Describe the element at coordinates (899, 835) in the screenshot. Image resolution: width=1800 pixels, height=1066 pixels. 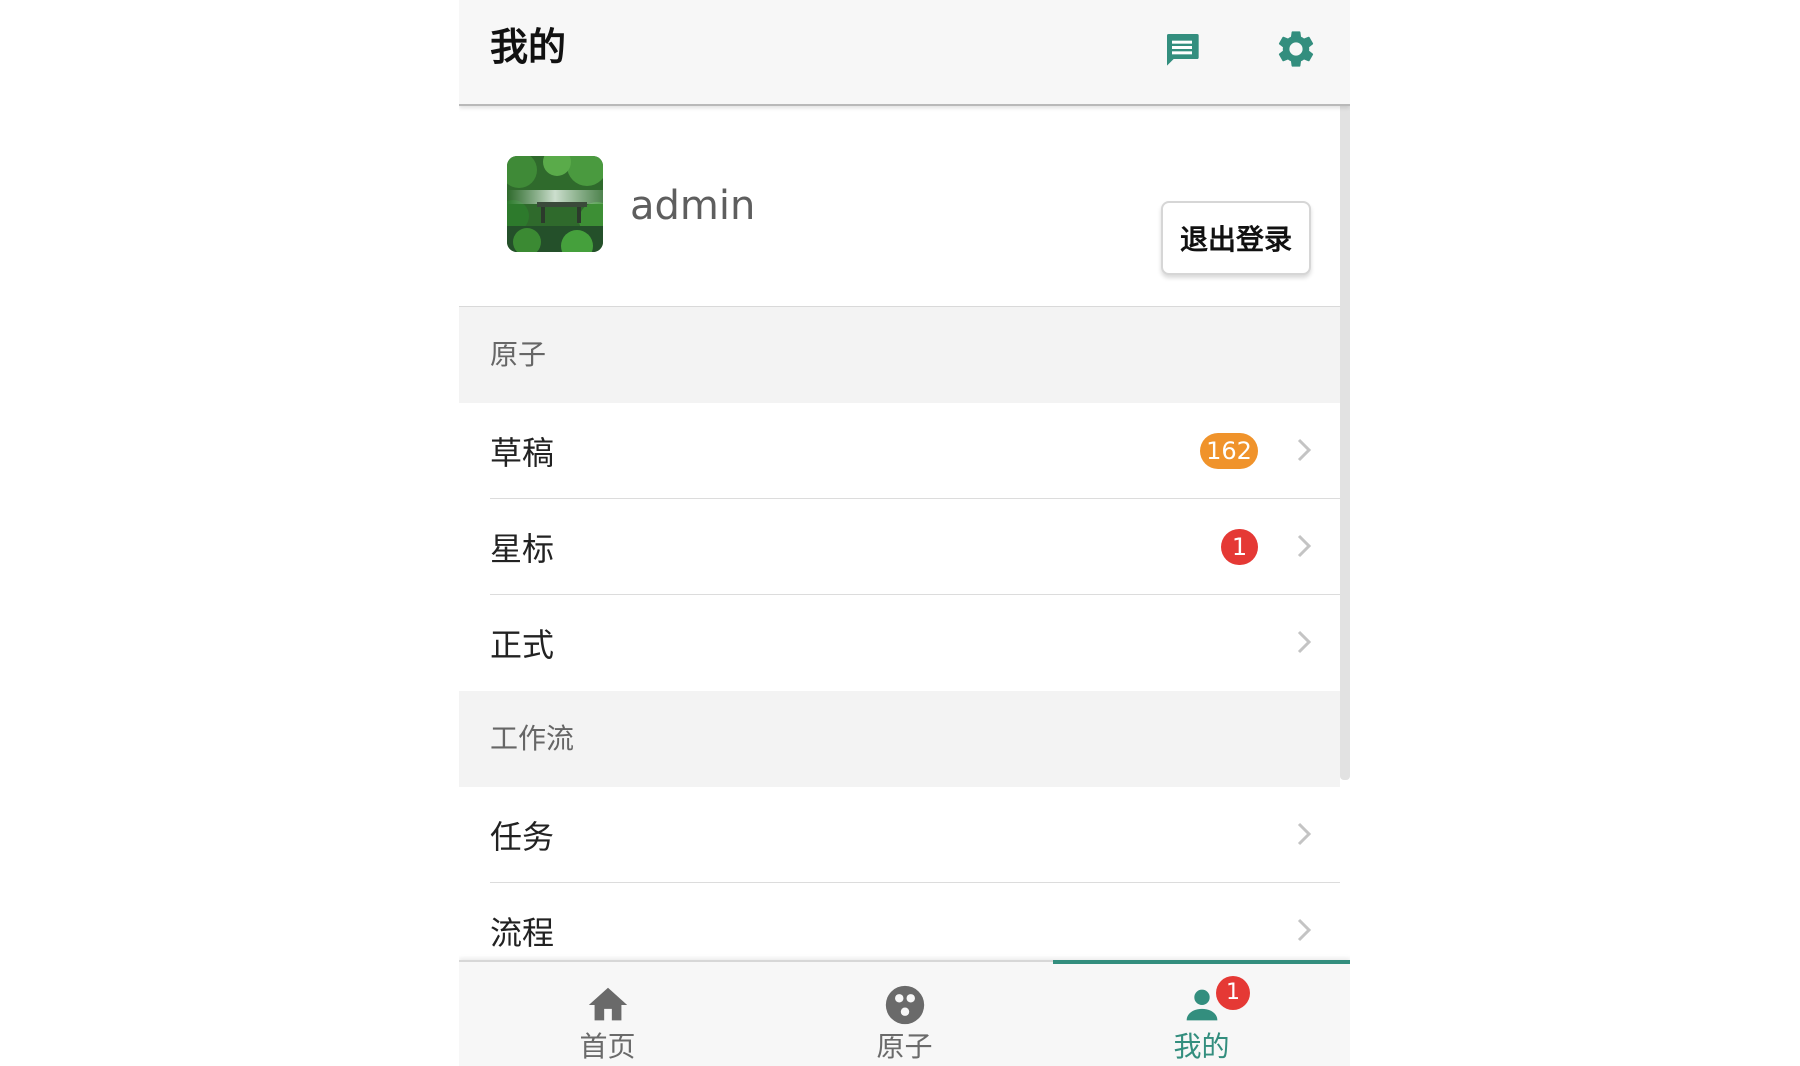
I see `list-item-tasks: 任务` at that location.